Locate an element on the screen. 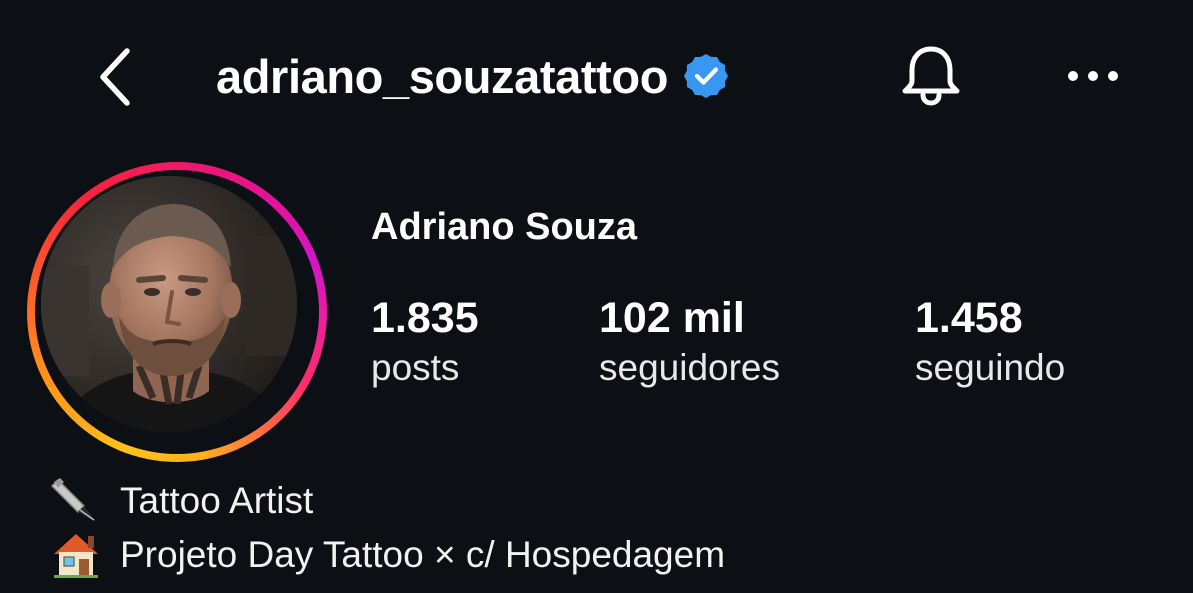 Image resolution: width=1193 pixels, height=593 pixels. followers-value: 102 mil is located at coordinates (672, 318).